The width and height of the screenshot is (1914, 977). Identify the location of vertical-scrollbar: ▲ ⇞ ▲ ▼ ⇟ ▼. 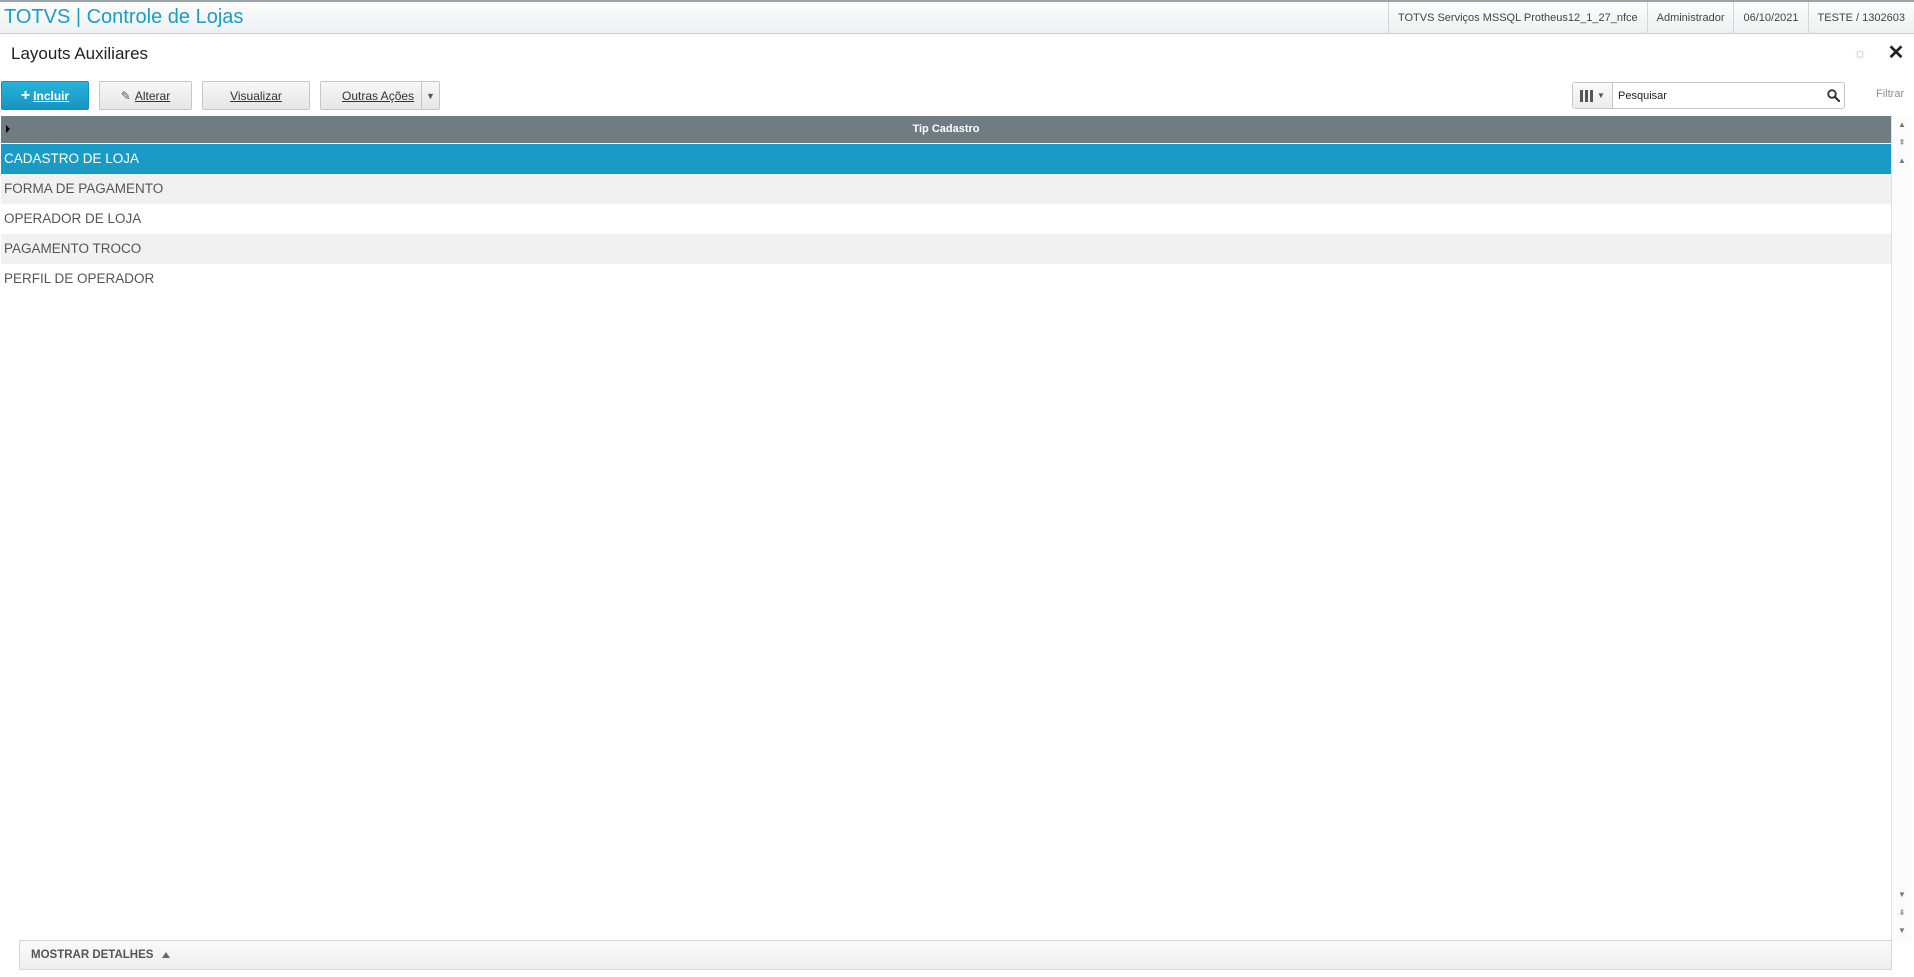
(1901, 528).